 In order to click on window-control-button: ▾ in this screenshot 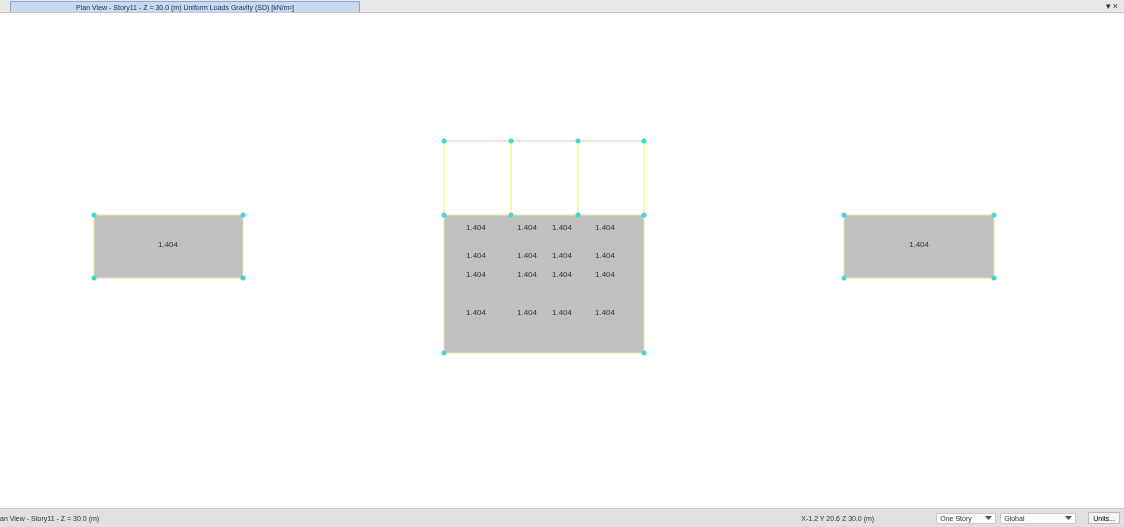, I will do `click(1108, 6)`.